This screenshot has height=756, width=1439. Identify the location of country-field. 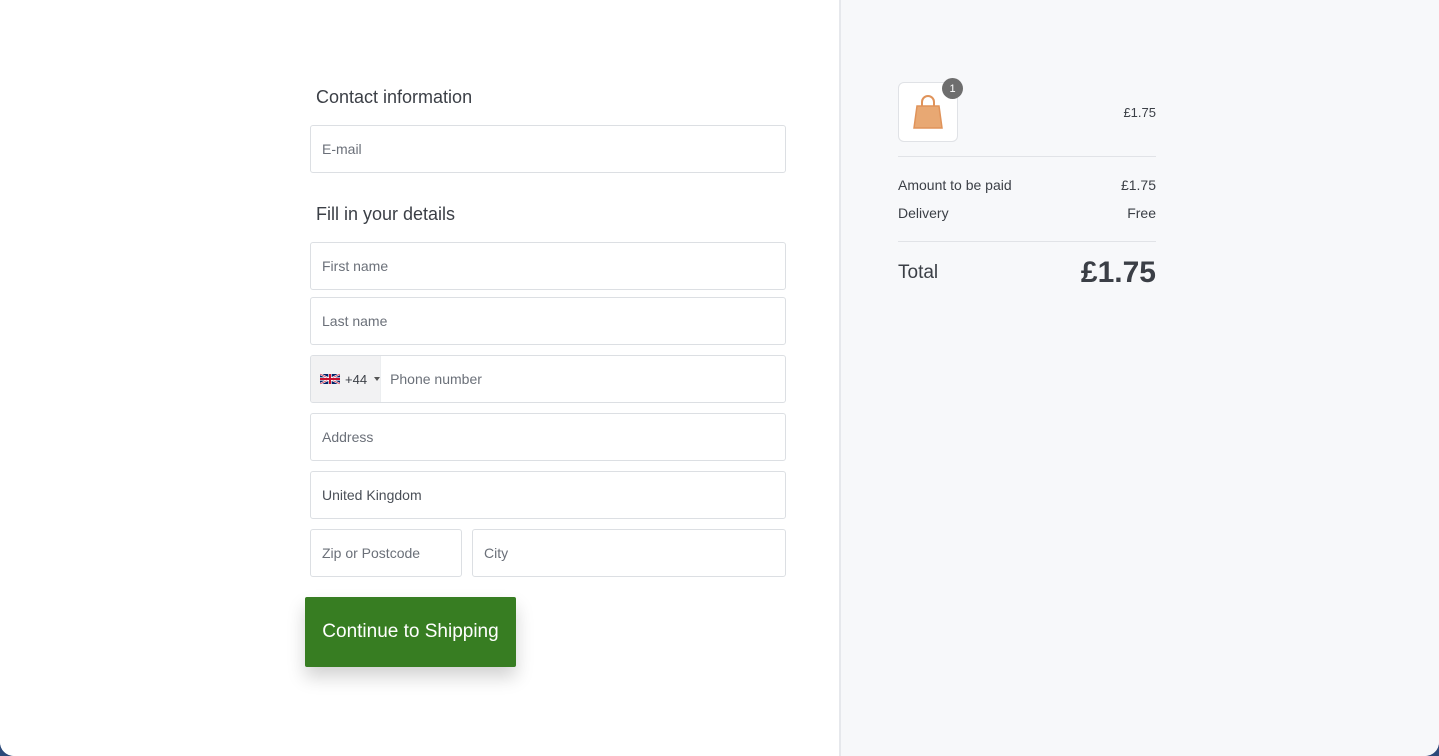
(548, 495).